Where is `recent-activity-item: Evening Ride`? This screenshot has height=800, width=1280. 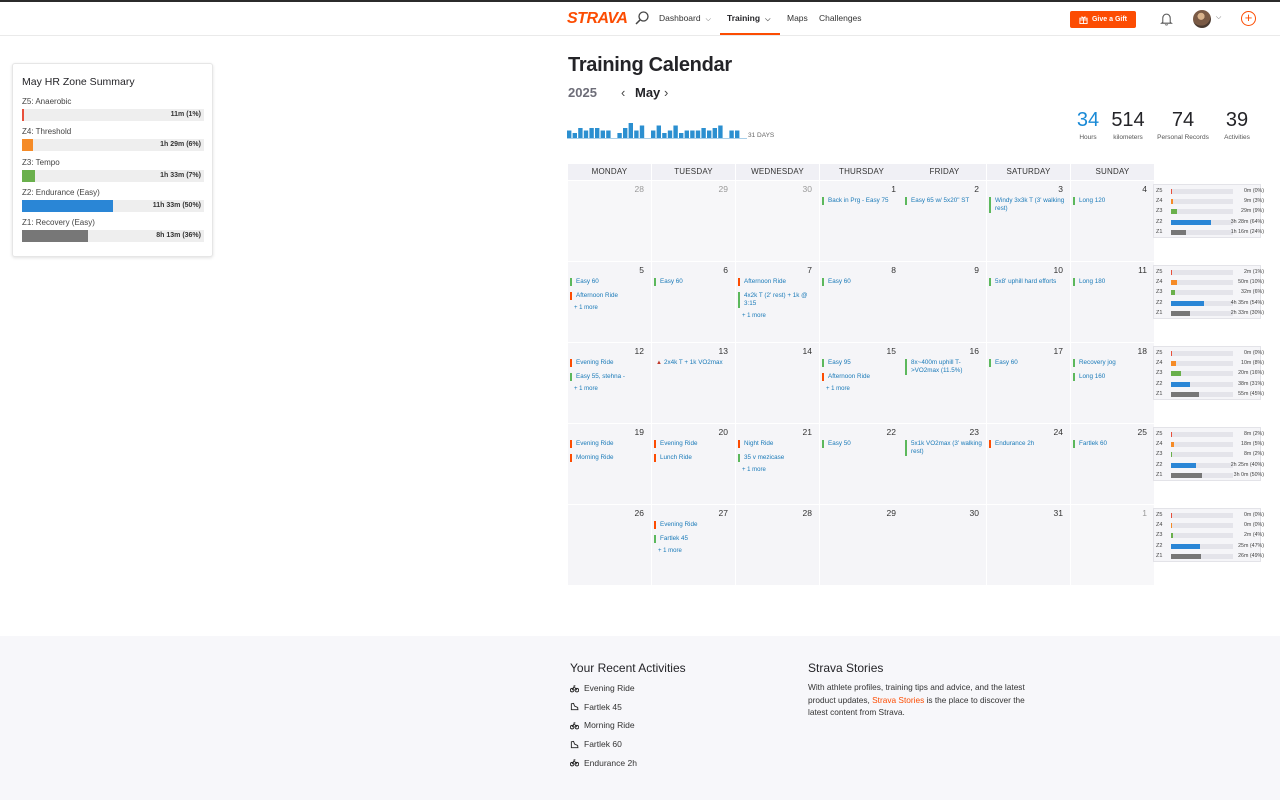
recent-activity-item: Evening Ride is located at coordinates (602, 688).